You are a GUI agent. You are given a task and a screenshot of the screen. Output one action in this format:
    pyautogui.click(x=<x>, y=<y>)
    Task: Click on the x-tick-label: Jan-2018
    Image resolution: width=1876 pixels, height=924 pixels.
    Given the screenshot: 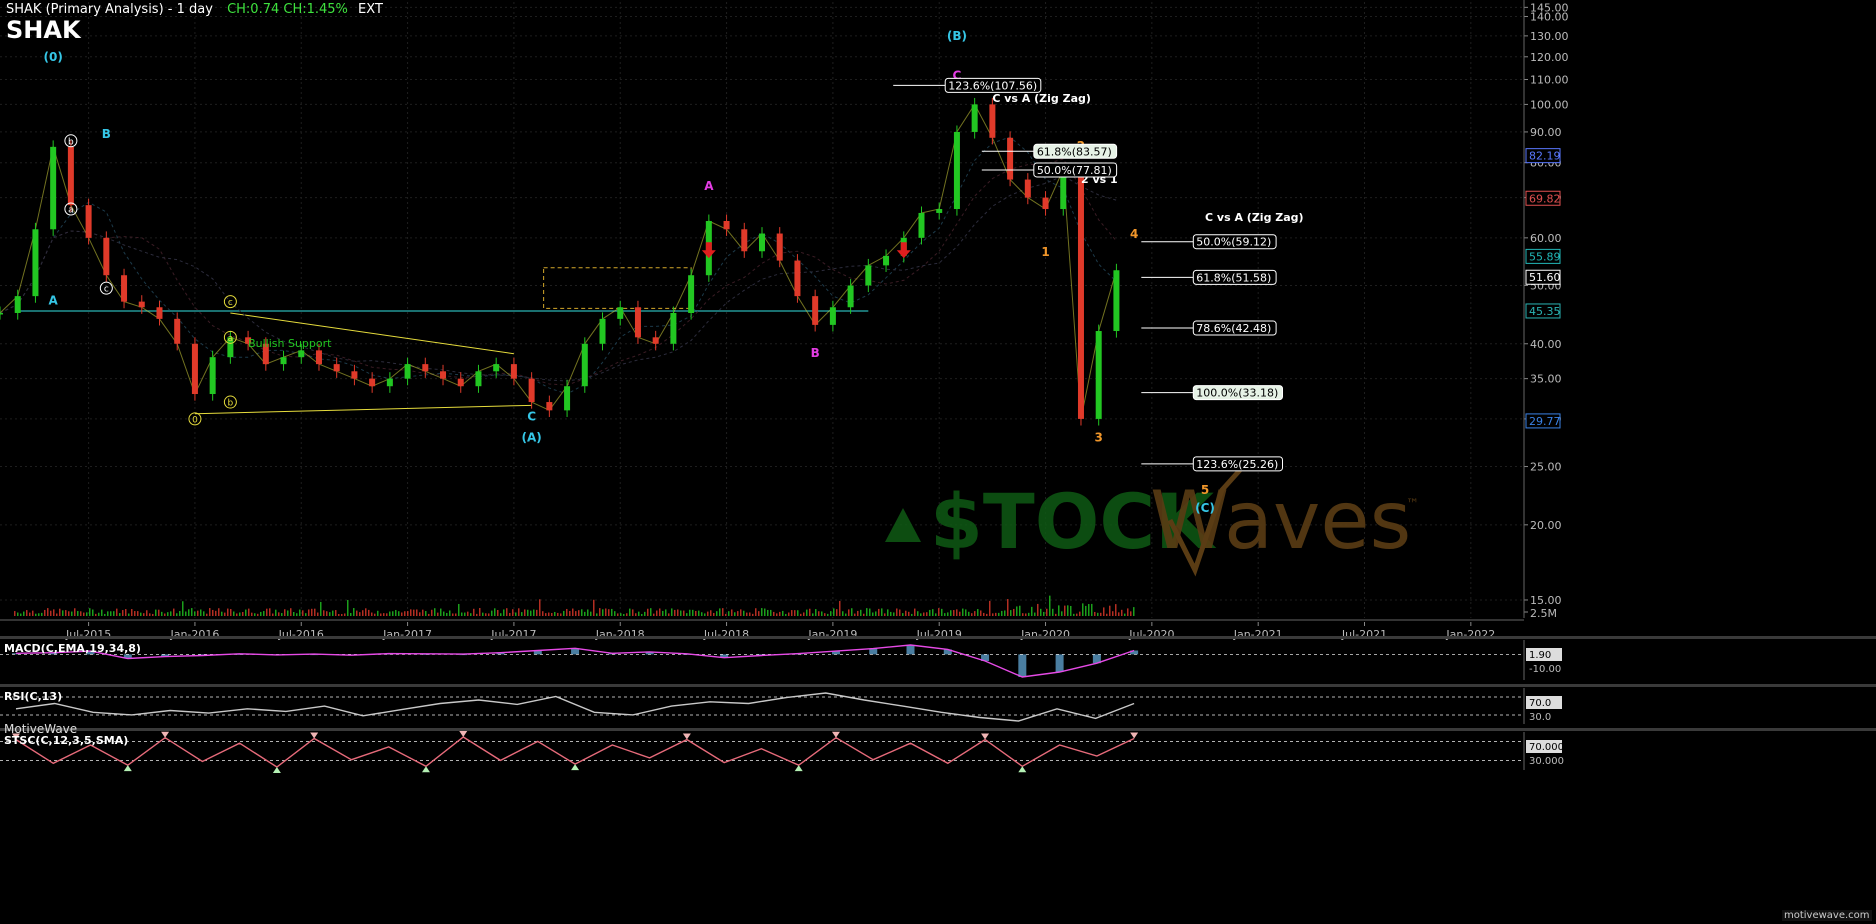 What is the action you would take?
    pyautogui.click(x=620, y=634)
    